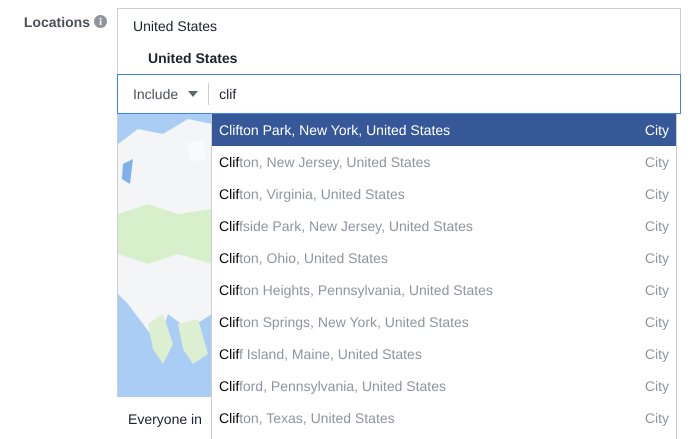 Image resolution: width=700 pixels, height=439 pixels. Describe the element at coordinates (320, 354) in the screenshot. I see `suggestion-name: Cliff Island, Maine, United States` at that location.